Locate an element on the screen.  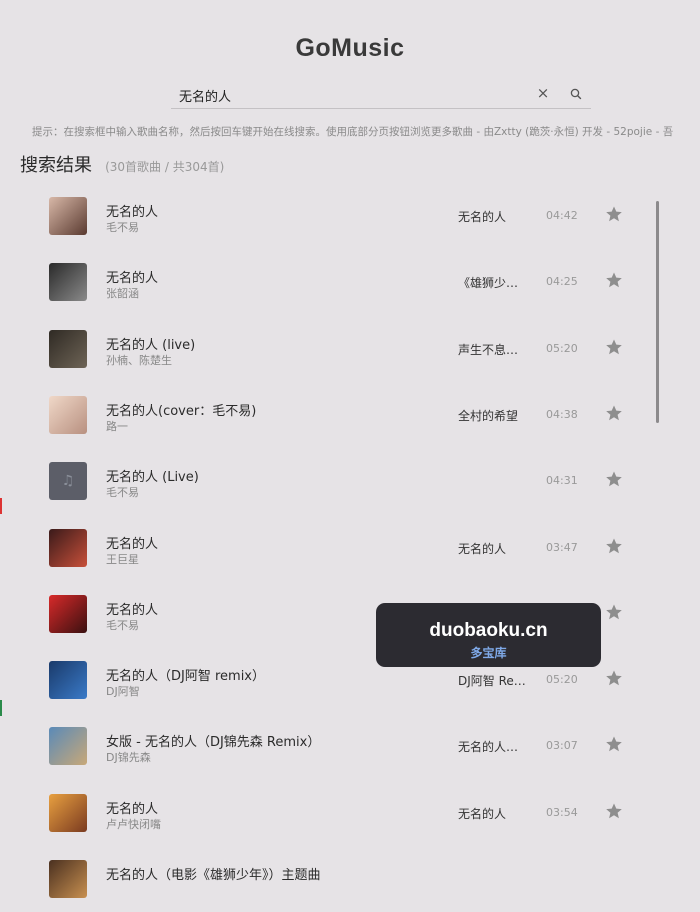
watermark-subtext: 多宝库 is located at coordinates (488, 653).